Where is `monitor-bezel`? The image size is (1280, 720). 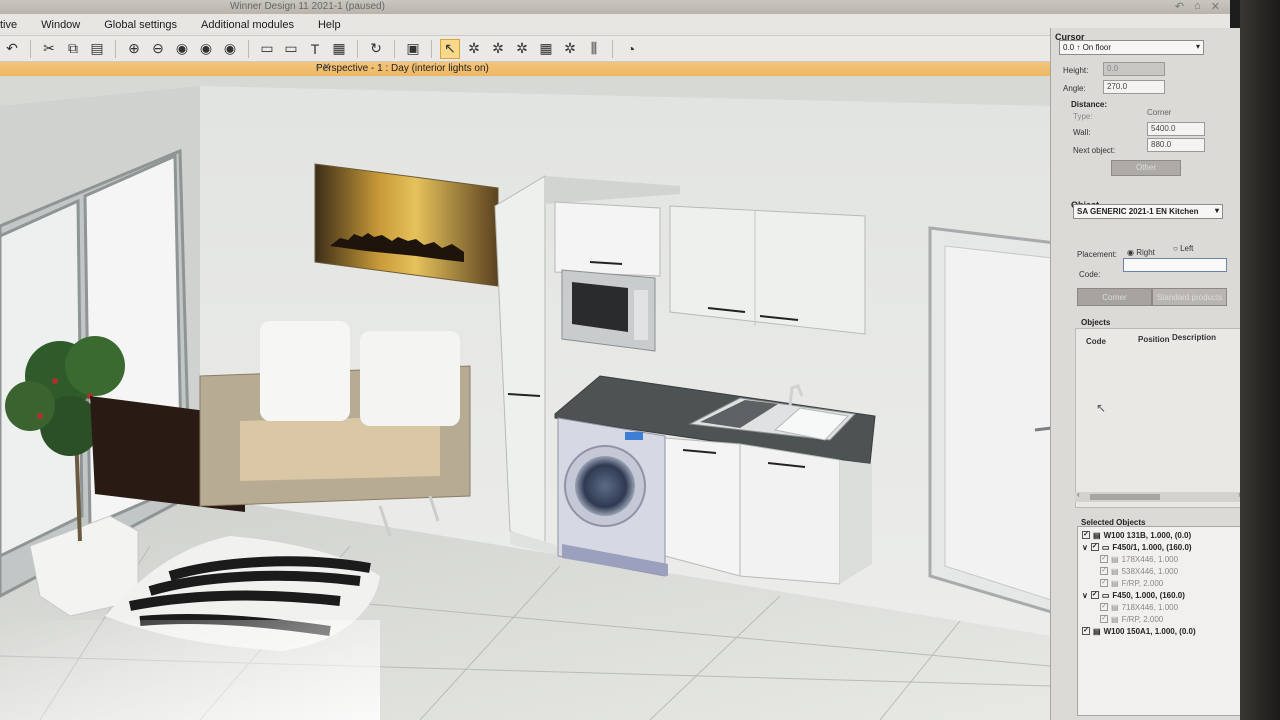
monitor-bezel is located at coordinates (1260, 360).